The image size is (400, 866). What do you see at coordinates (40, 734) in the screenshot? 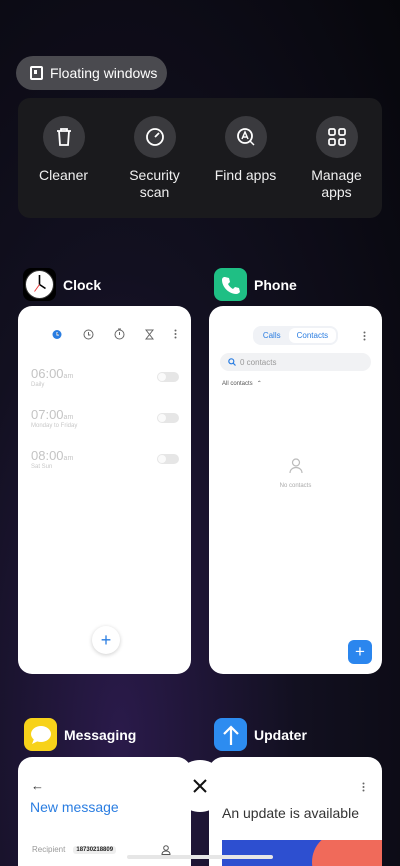
I see `messaging-icon` at bounding box center [40, 734].